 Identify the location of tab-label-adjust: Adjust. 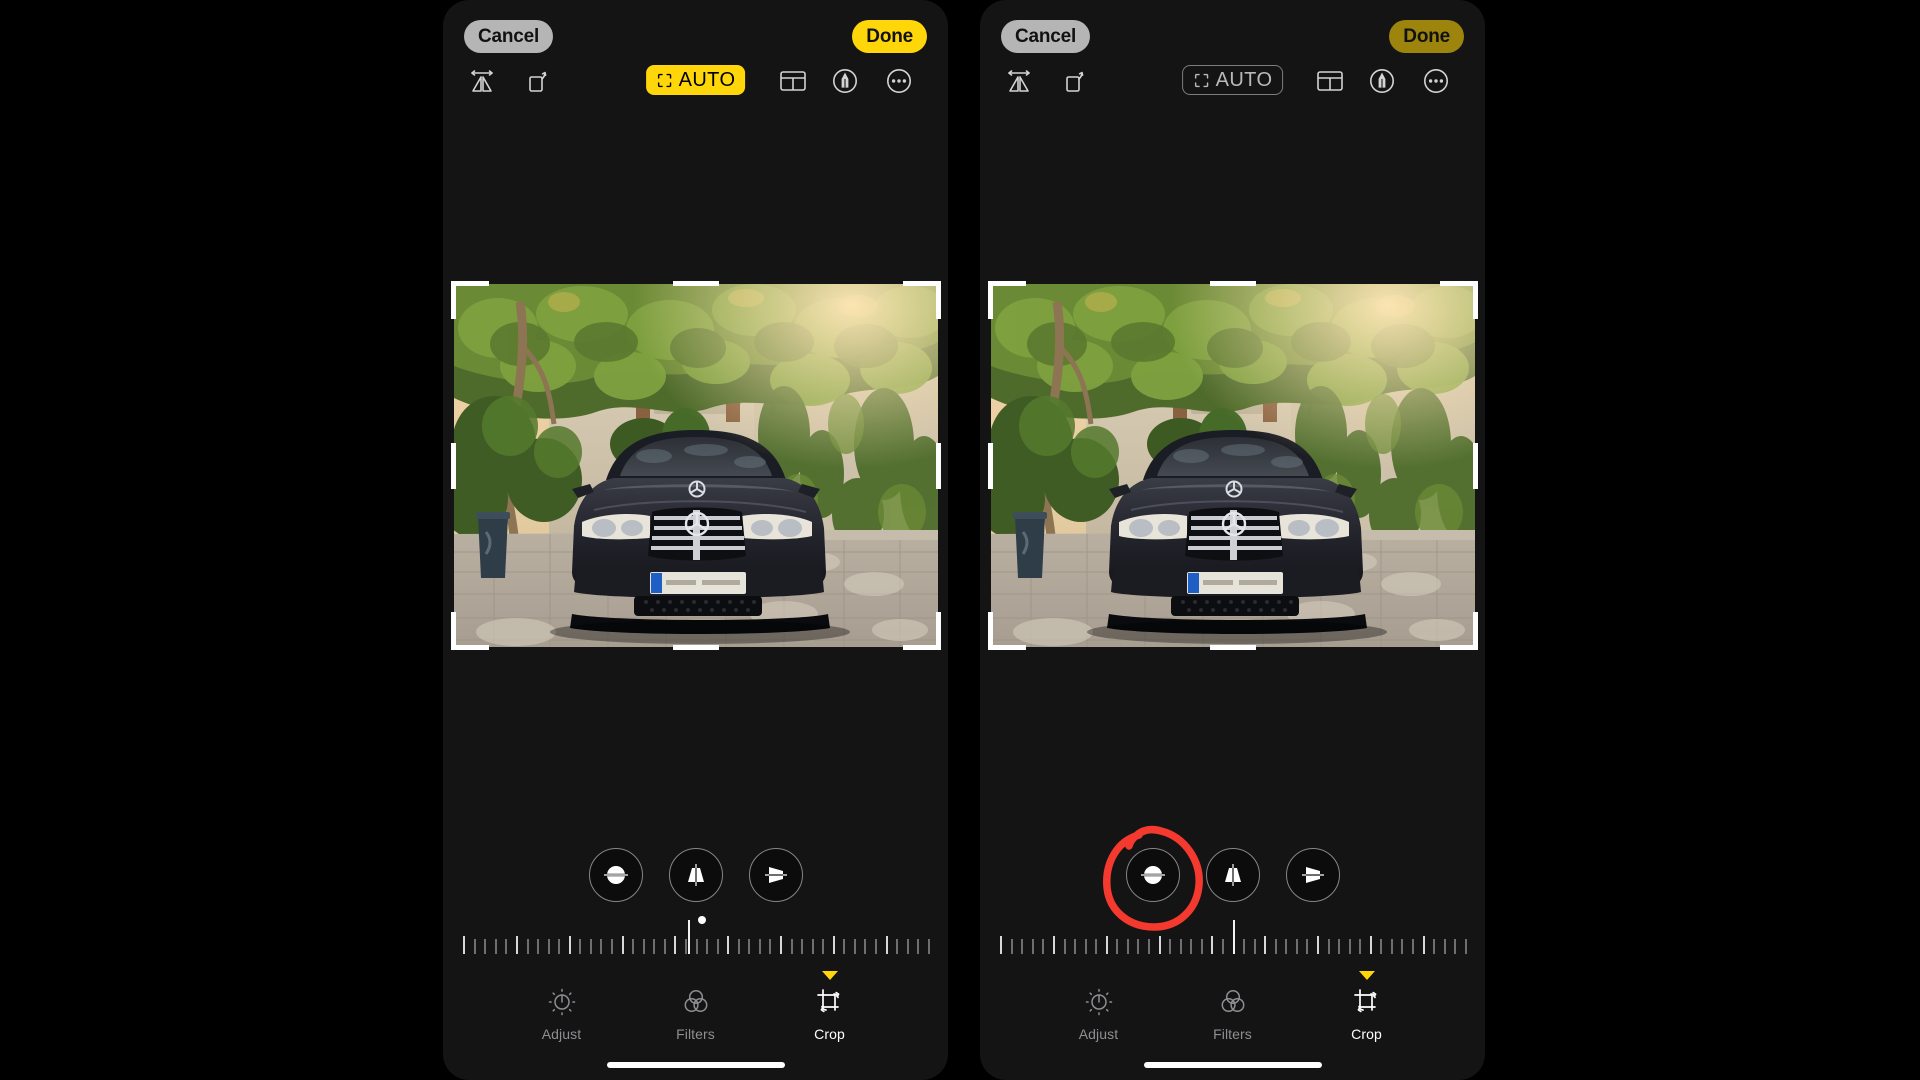
(561, 1034).